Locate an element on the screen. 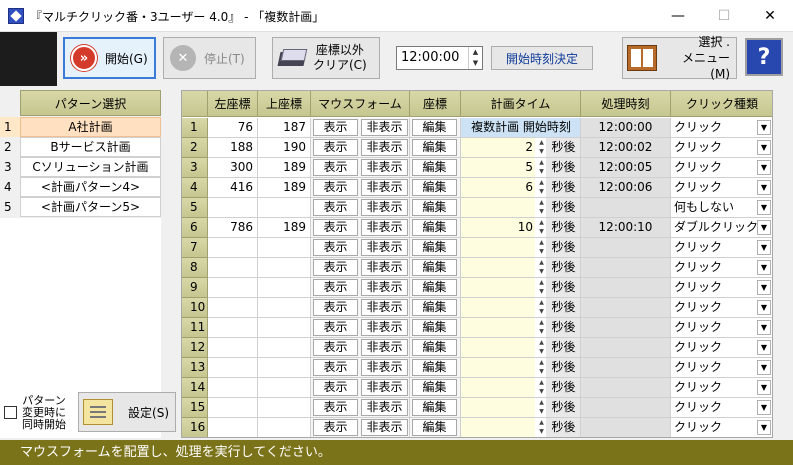  click-type-select: ダブルクリック ▼ is located at coordinates (721, 228).